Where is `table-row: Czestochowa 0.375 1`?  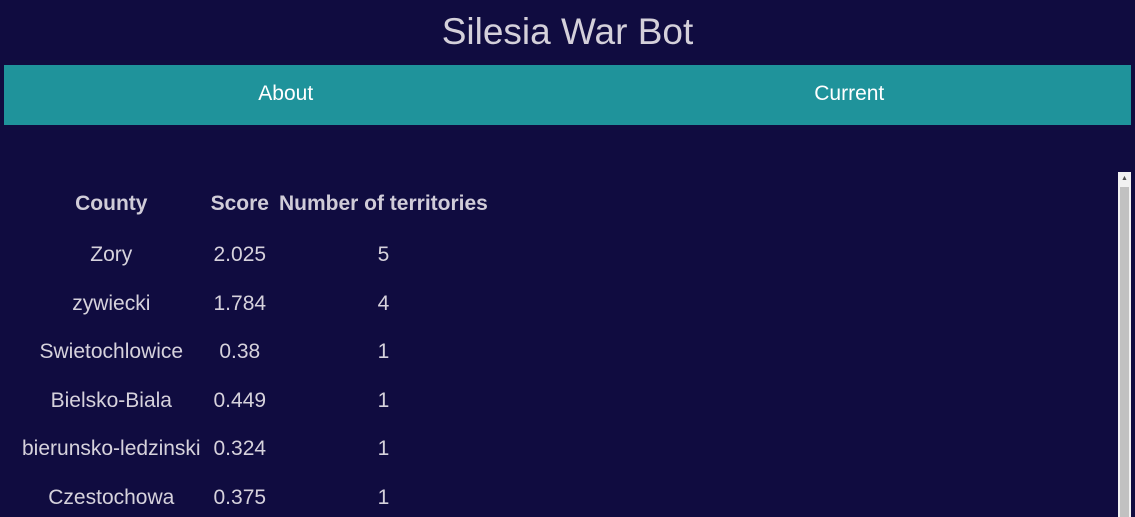
table-row: Czestochowa 0.375 1 is located at coordinates (255, 495).